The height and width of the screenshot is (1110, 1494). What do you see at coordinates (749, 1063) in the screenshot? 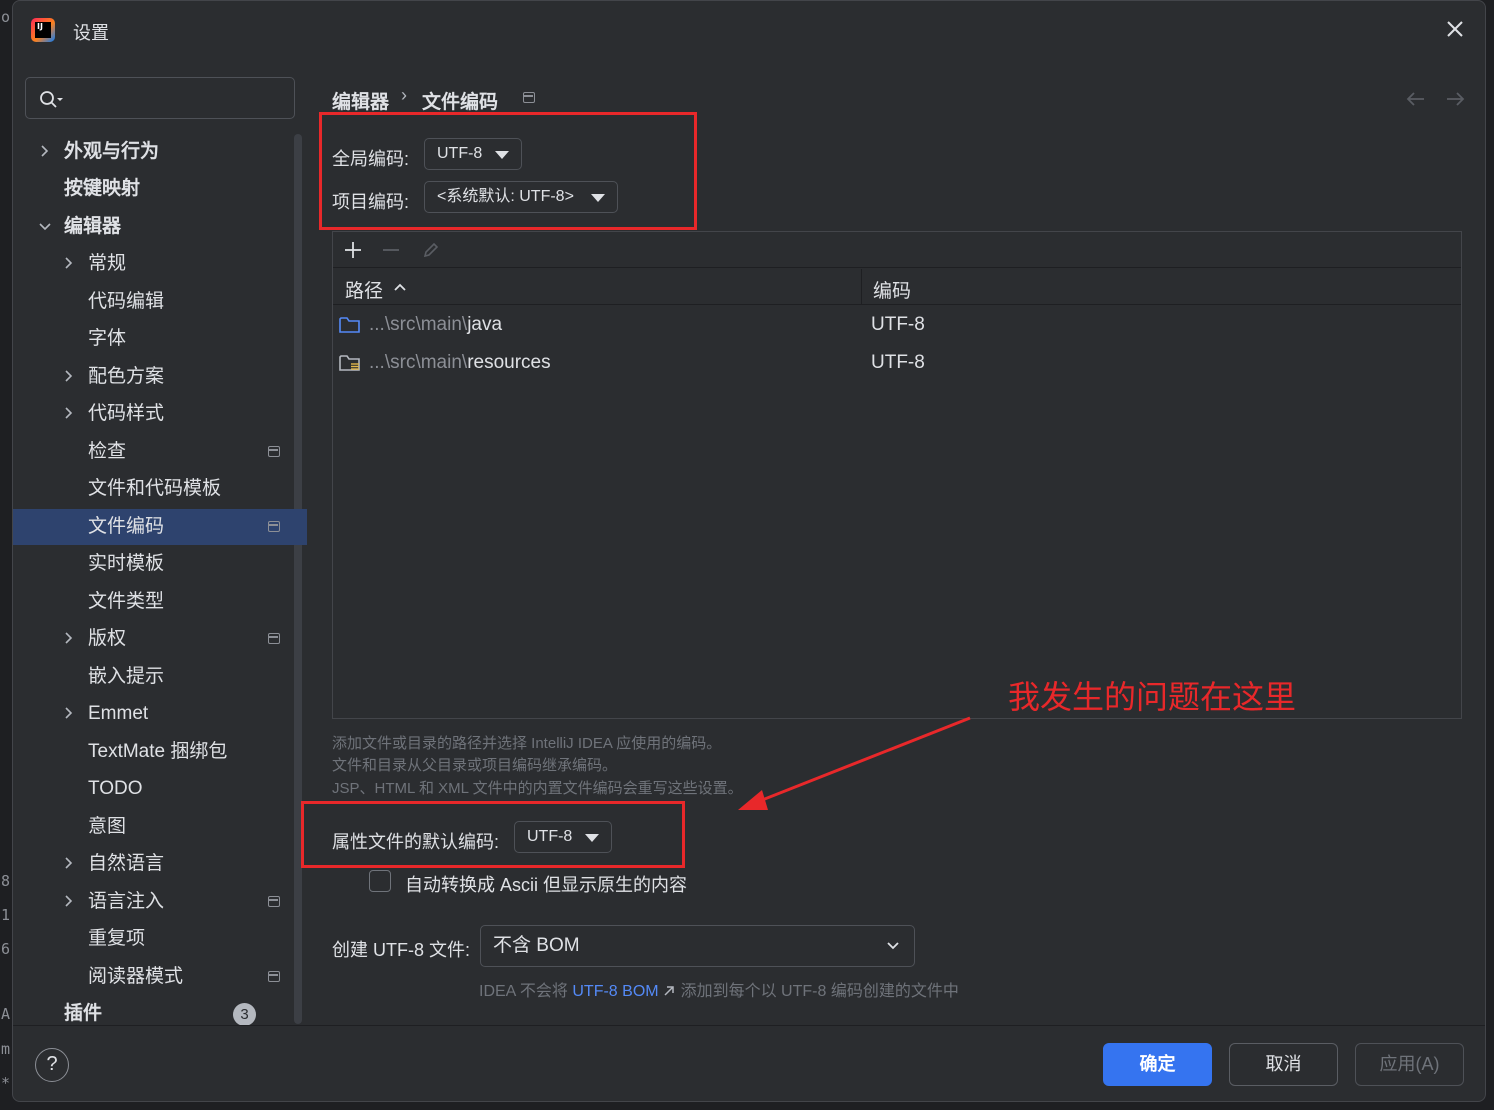
I see `dialog-footer: ? 确定 取消 应用(A)` at bounding box center [749, 1063].